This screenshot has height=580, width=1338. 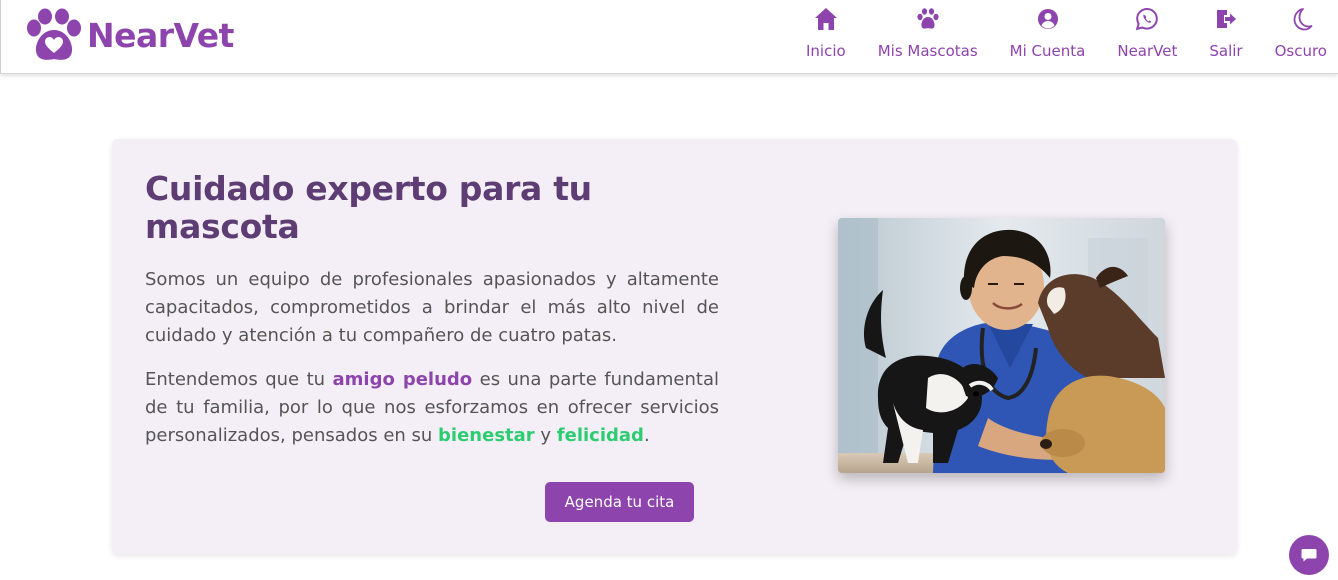 What do you see at coordinates (160, 35) in the screenshot?
I see `brand-name: NearVet` at bounding box center [160, 35].